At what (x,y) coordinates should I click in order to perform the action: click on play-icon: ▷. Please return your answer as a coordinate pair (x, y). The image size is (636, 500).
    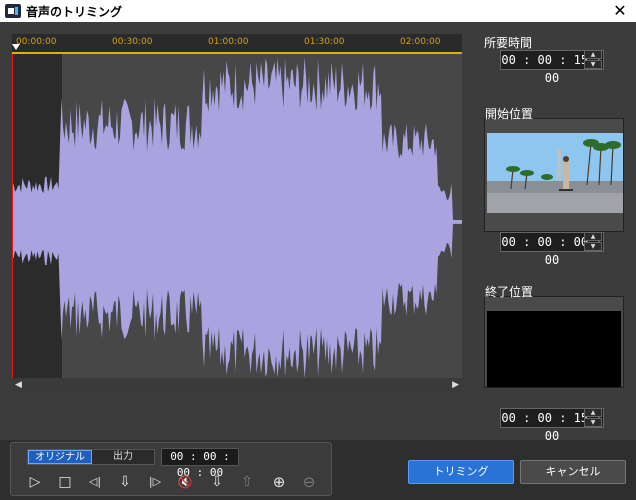
    Looking at the image, I should click on (35, 482).